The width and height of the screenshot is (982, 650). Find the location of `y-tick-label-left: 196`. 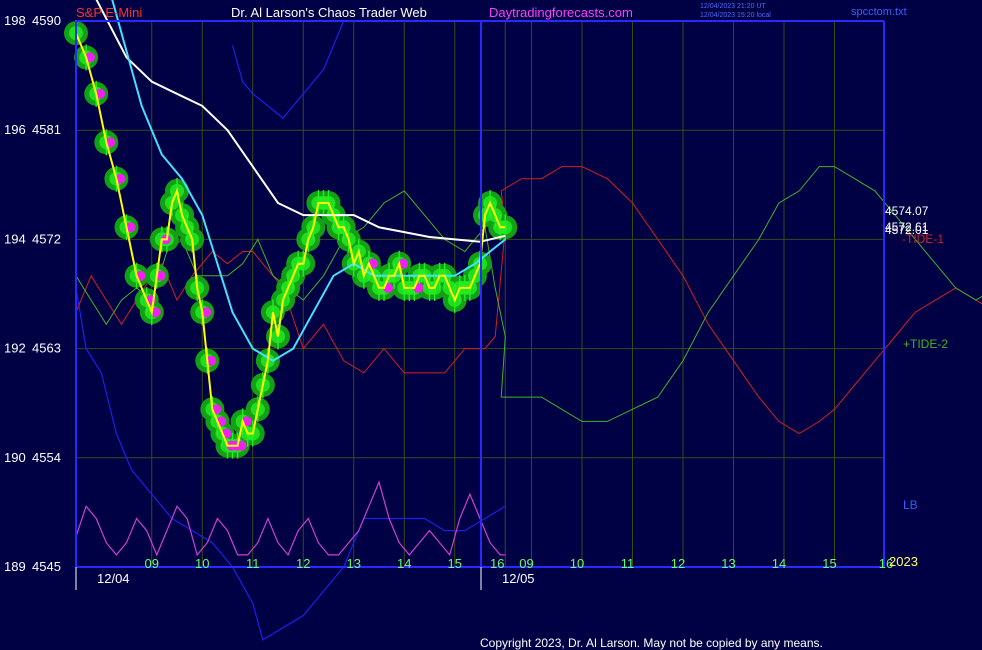

y-tick-label-left: 196 is located at coordinates (15, 129).